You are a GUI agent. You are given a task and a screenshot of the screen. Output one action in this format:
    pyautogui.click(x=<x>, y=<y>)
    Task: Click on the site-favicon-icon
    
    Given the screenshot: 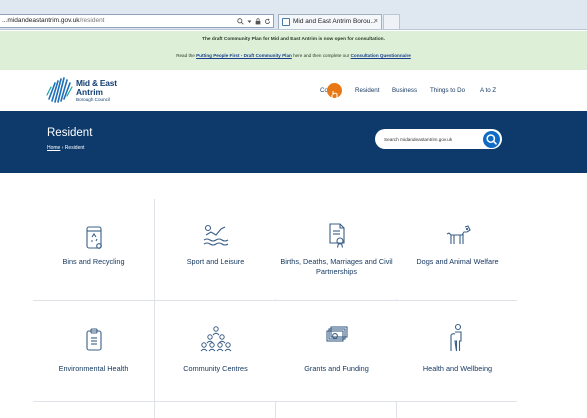 What is the action you would take?
    pyautogui.click(x=286, y=22)
    